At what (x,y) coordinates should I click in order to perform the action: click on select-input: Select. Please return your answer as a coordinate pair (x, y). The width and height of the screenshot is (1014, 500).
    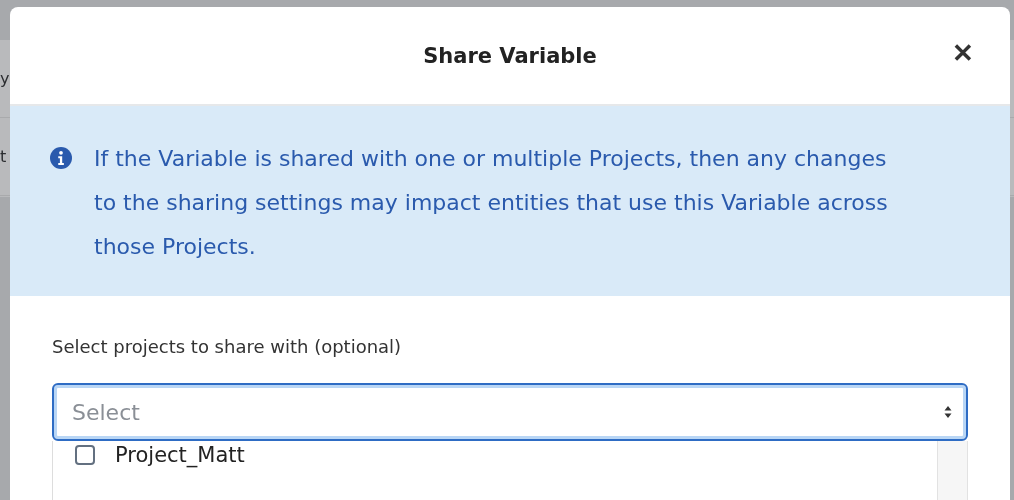
    Looking at the image, I should click on (507, 412).